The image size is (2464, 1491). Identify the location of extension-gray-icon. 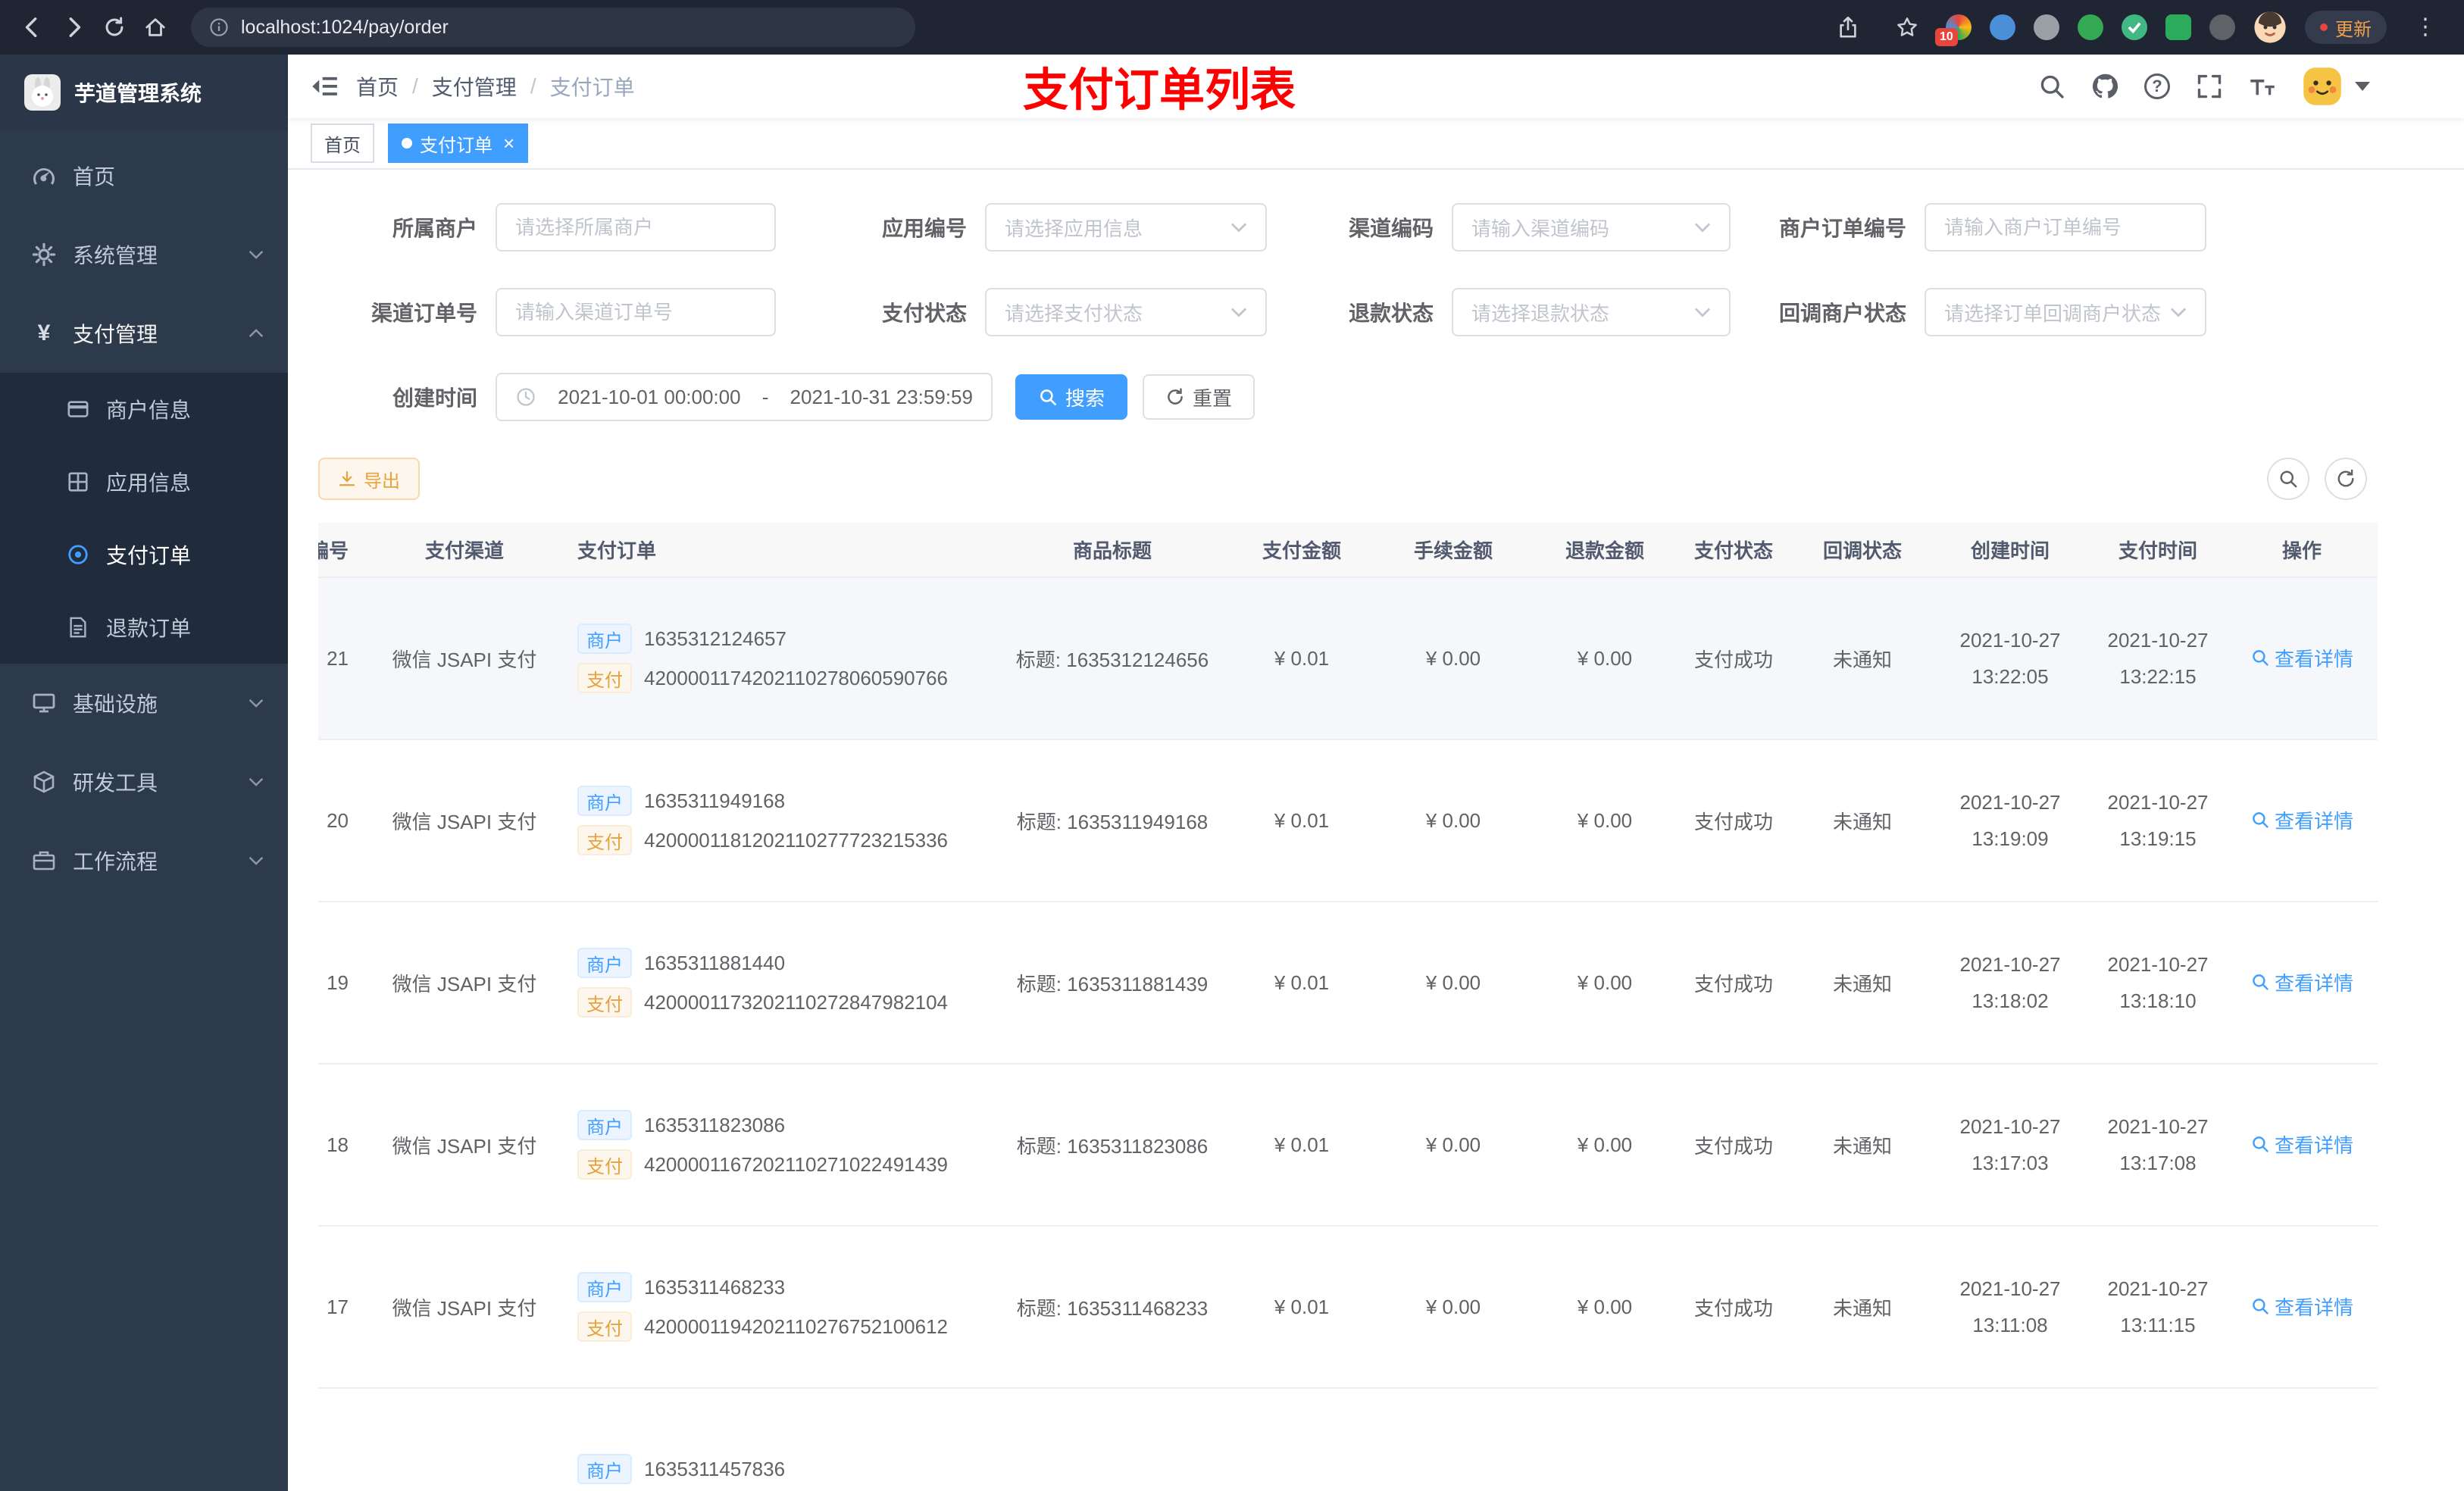
(2046, 27).